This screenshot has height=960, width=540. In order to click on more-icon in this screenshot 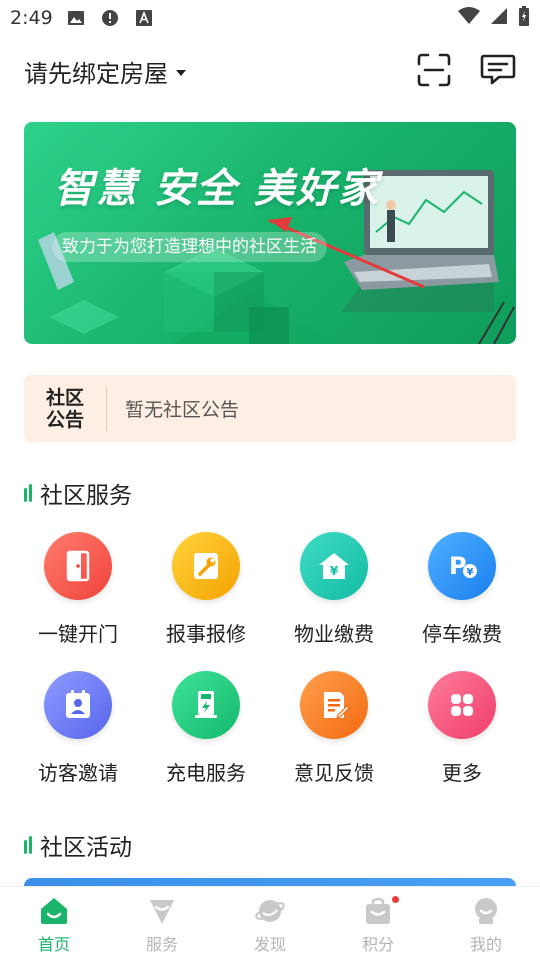, I will do `click(462, 705)`.